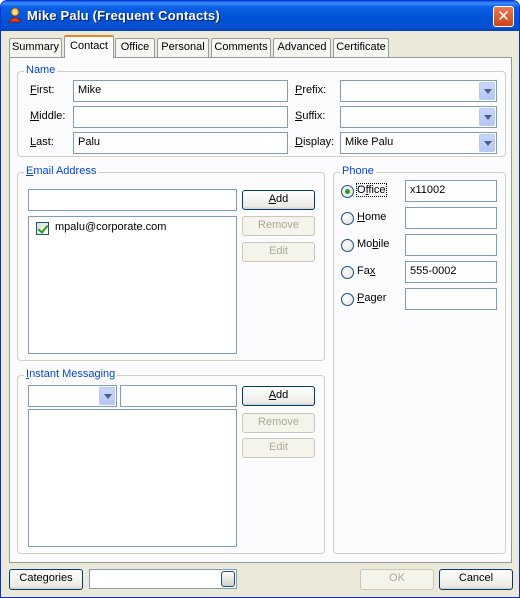 Image resolution: width=520 pixels, height=598 pixels. What do you see at coordinates (451, 191) in the screenshot?
I see `office-phone-field: x11002` at bounding box center [451, 191].